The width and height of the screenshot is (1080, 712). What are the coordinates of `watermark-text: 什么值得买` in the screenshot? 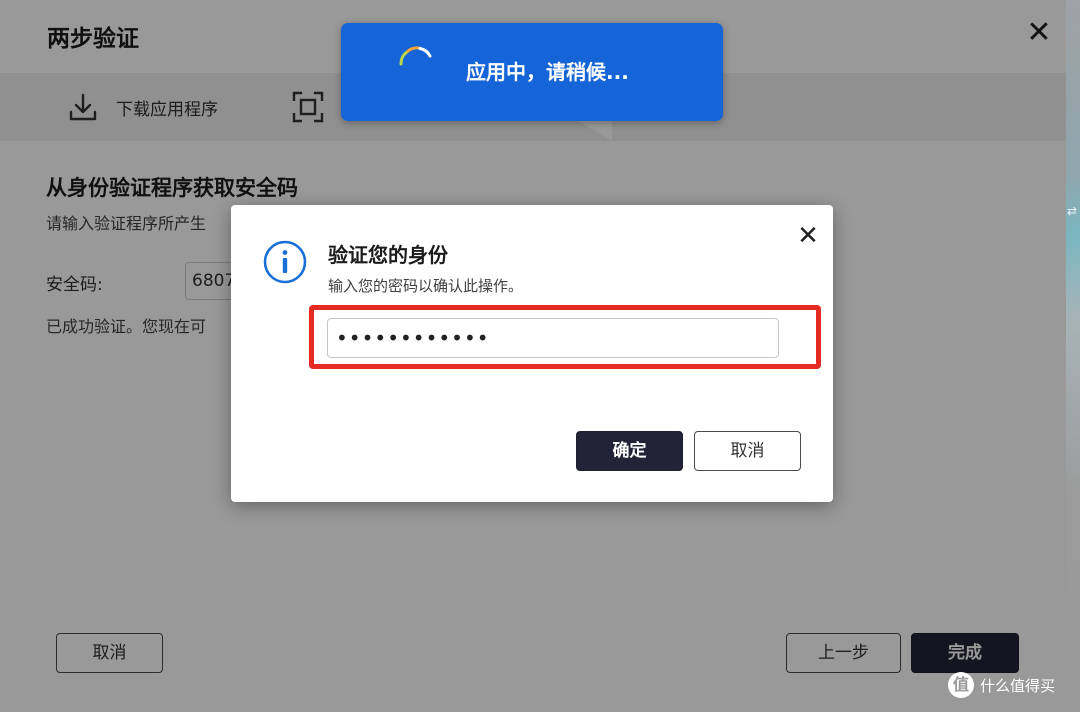 It's located at (1018, 685).